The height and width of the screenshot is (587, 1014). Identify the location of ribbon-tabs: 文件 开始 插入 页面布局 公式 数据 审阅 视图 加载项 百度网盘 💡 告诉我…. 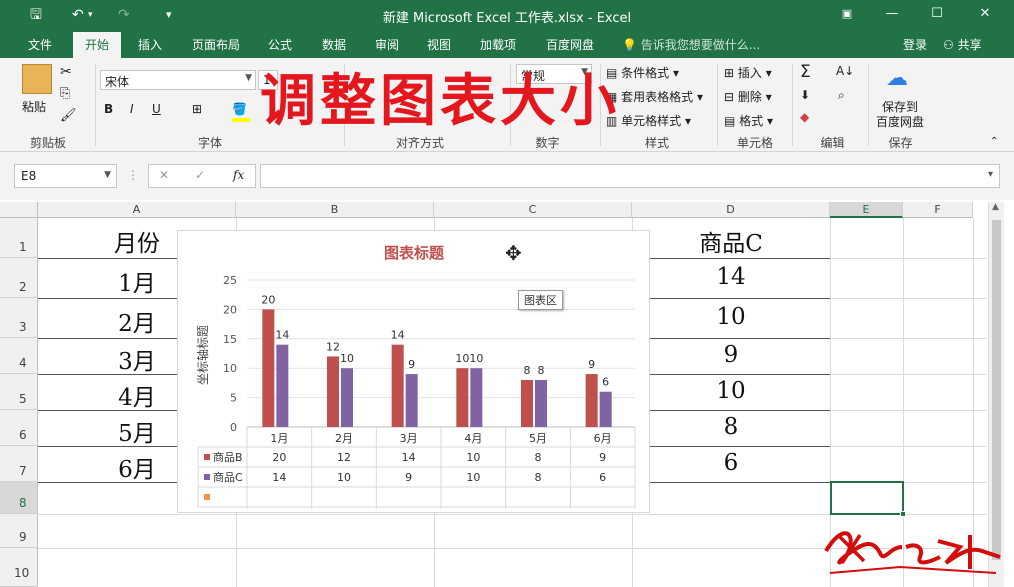
(507, 44).